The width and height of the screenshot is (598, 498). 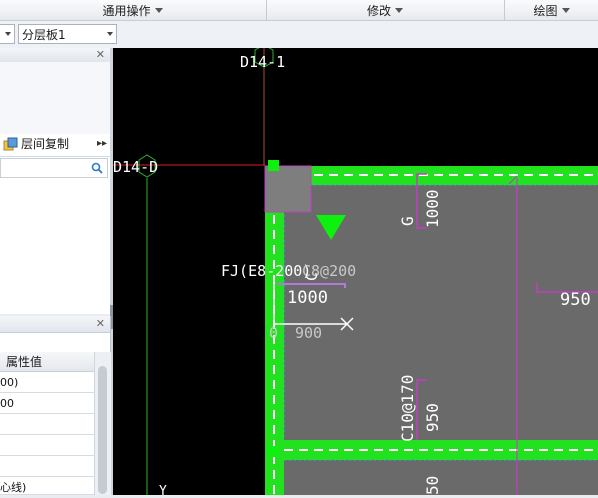 What do you see at coordinates (273, 333) in the screenshot?
I see `dim-0: 0` at bounding box center [273, 333].